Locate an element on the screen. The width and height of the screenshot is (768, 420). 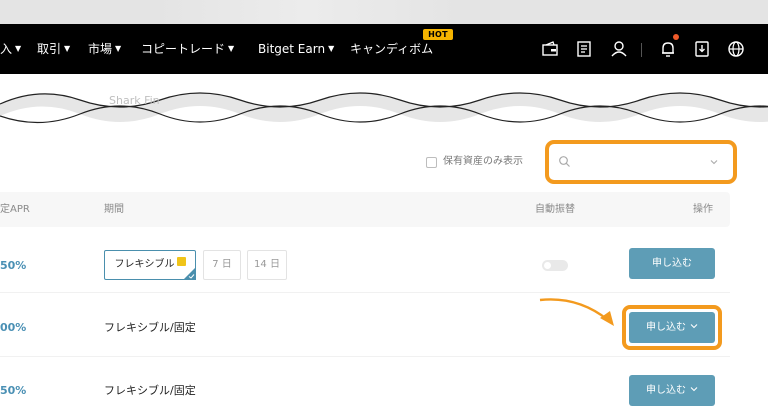
table-header: 定APR 期間 自動振替 操作 is located at coordinates (365, 209).